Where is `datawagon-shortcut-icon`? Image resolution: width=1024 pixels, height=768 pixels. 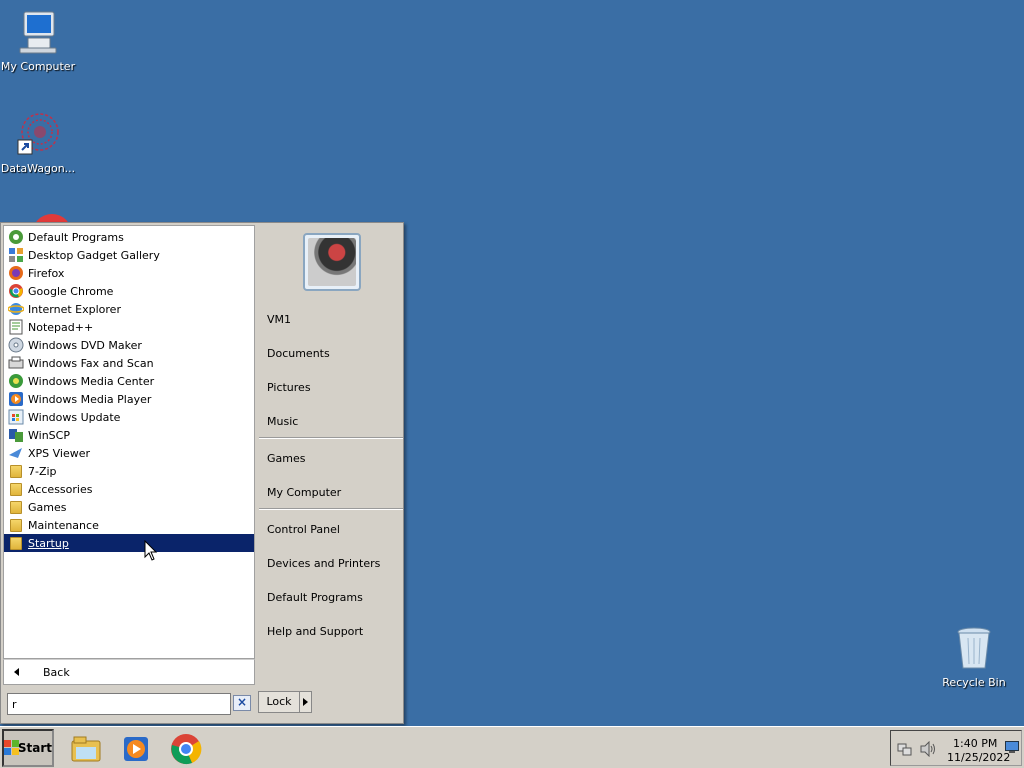 datawagon-shortcut-icon is located at coordinates (38, 134).